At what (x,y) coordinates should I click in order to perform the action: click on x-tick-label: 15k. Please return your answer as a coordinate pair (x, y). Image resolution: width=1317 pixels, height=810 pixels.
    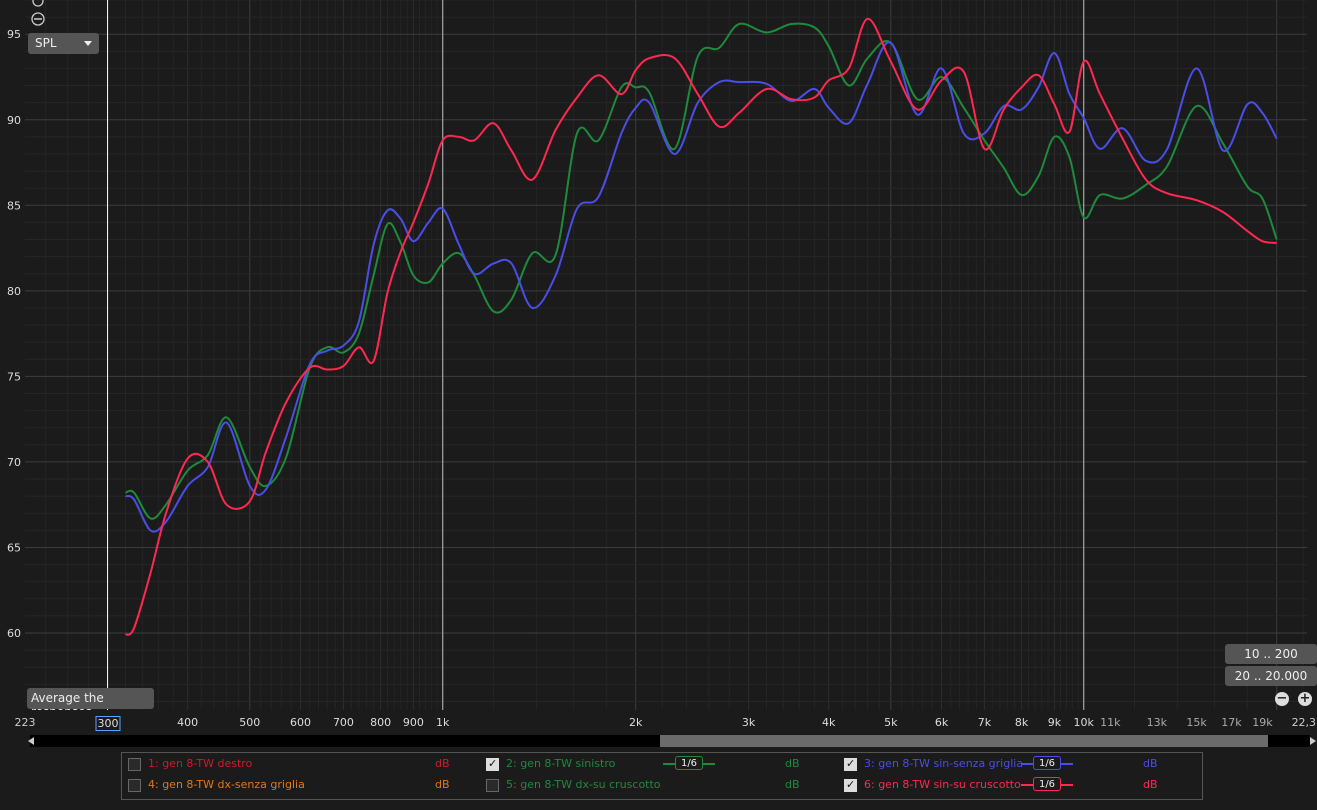
    Looking at the image, I should click on (1196, 722).